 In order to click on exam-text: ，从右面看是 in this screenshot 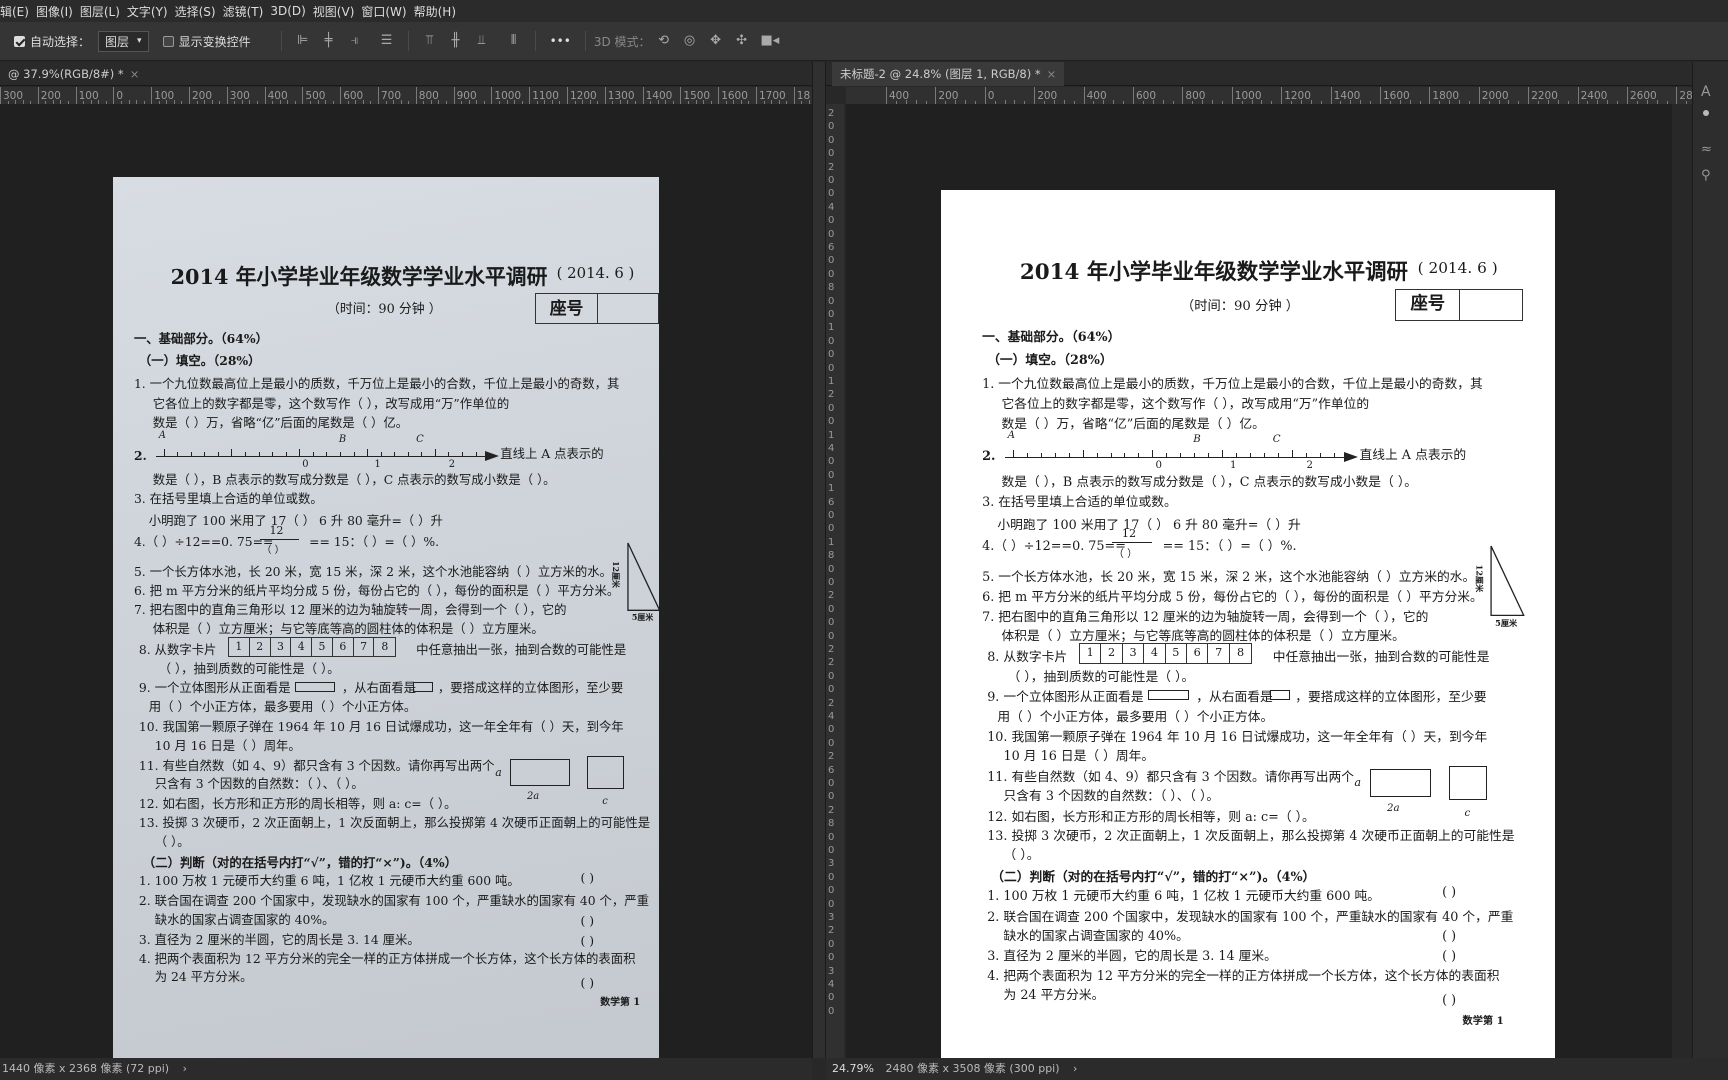, I will do `click(1234, 698)`.